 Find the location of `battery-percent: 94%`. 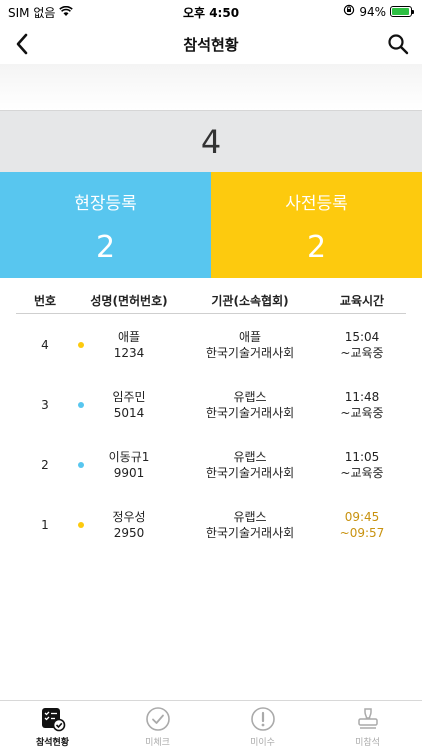

battery-percent: 94% is located at coordinates (372, 11).